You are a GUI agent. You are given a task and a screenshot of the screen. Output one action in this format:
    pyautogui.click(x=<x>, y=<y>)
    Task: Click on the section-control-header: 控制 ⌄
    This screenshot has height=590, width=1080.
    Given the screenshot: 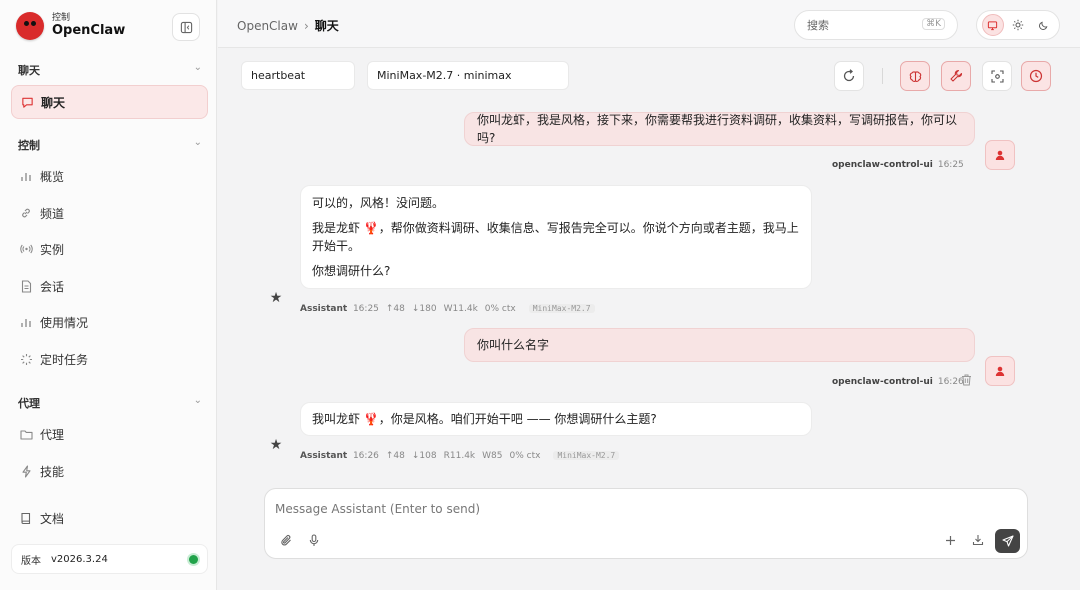 What is the action you would take?
    pyautogui.click(x=110, y=145)
    